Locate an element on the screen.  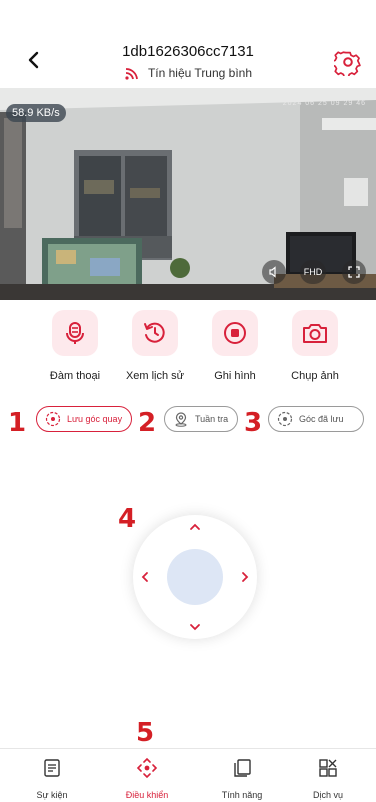
tab-control: Điều khiển is located at coordinates (147, 774).